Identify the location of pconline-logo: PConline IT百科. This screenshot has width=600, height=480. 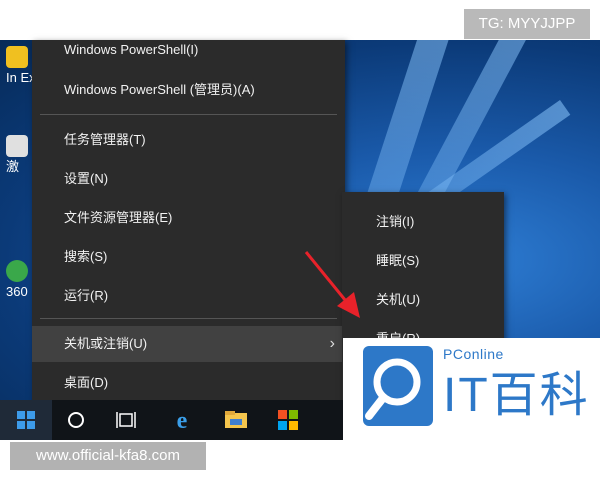
(471, 389).